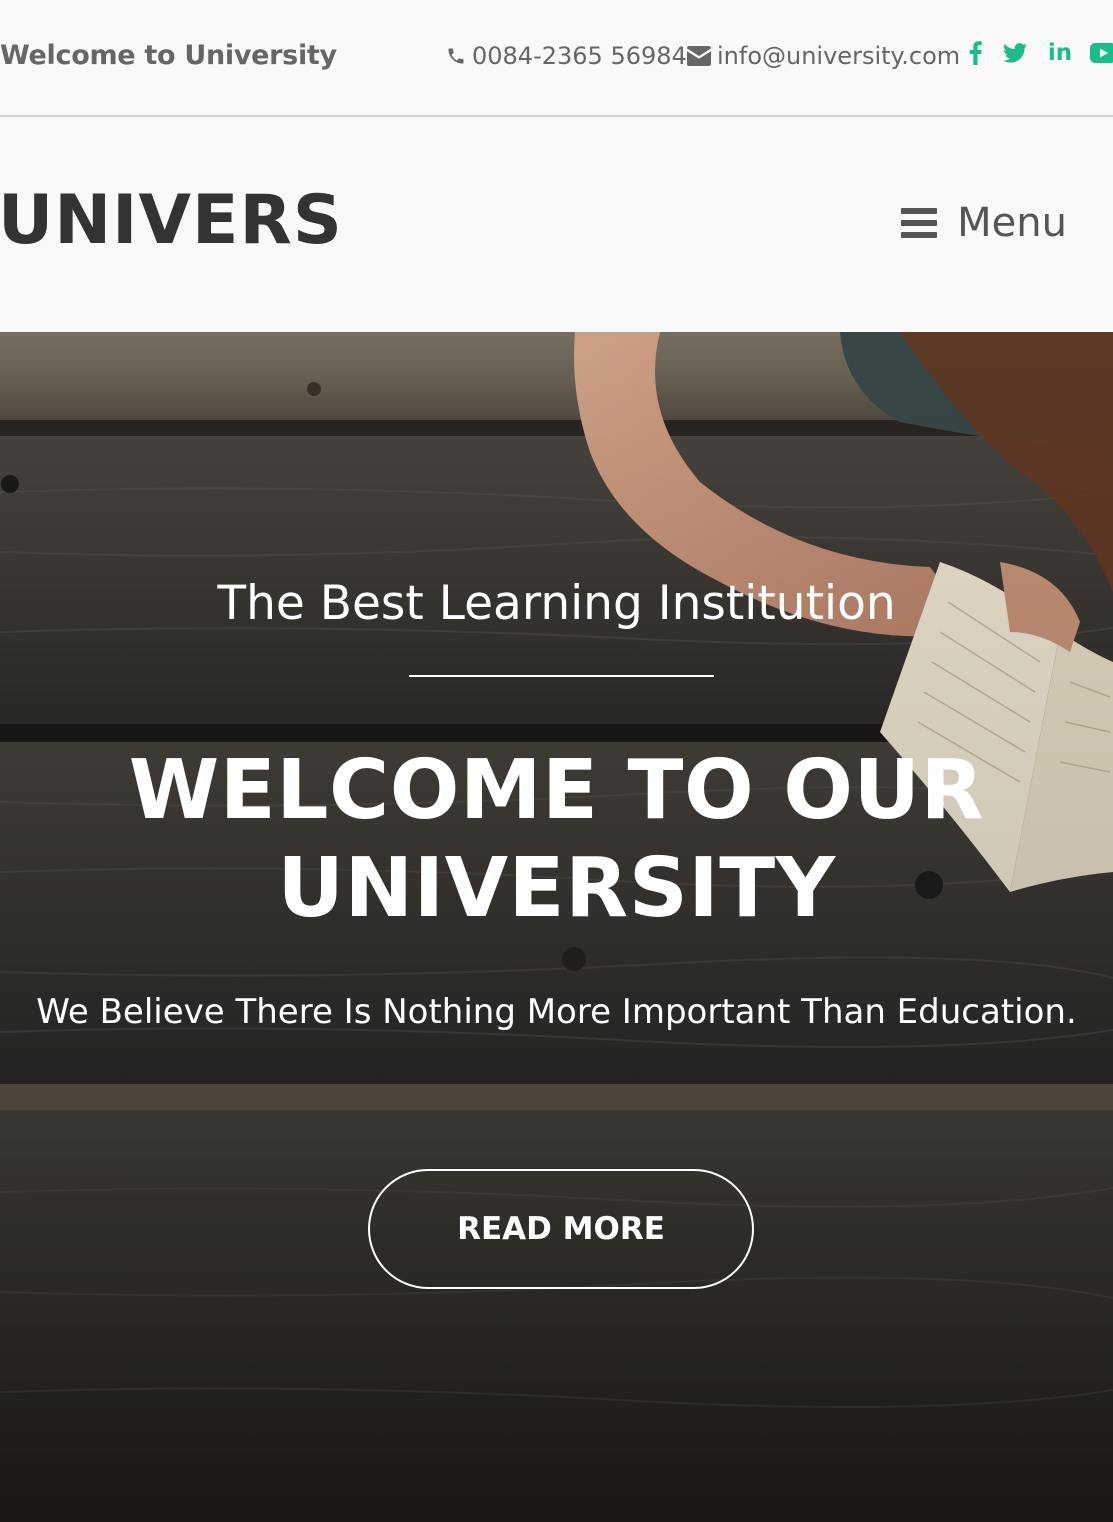 This screenshot has width=1113, height=1522. I want to click on envelope-icon, so click(699, 56).